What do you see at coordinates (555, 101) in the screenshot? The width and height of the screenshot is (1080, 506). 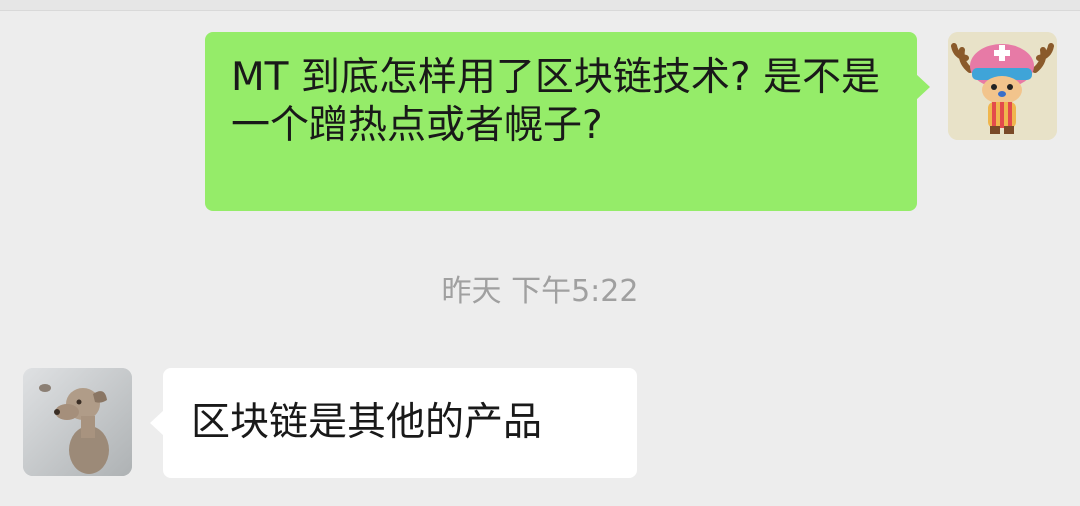 I see `outgoing-message-text: MT 到底怎样用了区块链技术? 是不是一个蹭热点或者幌子?` at bounding box center [555, 101].